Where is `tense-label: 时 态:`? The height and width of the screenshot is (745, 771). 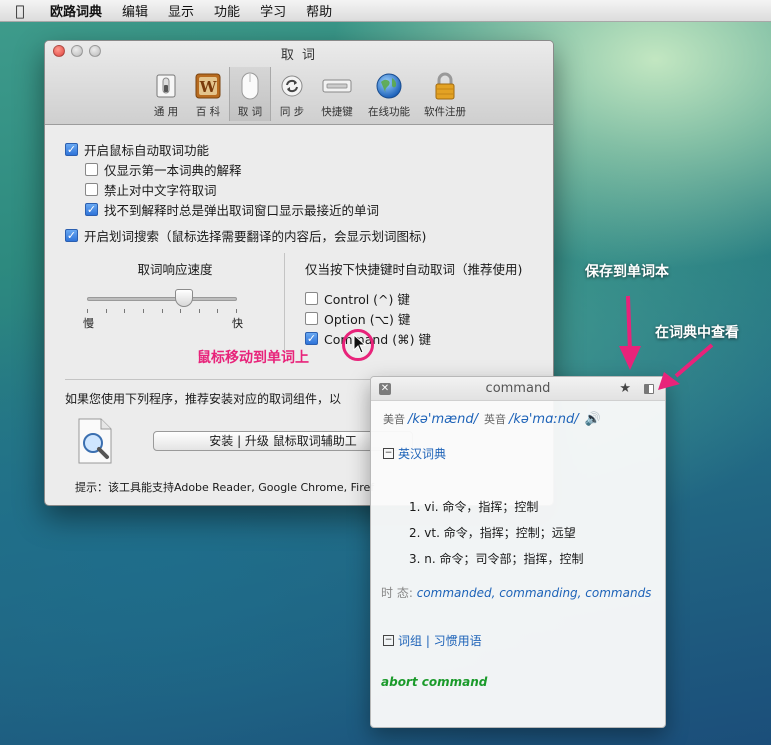 tense-label: 时 态: is located at coordinates (397, 593).